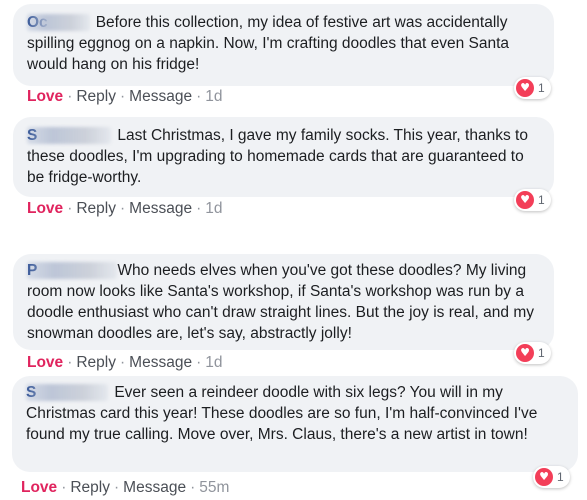  I want to click on author-name: P, so click(72, 270).